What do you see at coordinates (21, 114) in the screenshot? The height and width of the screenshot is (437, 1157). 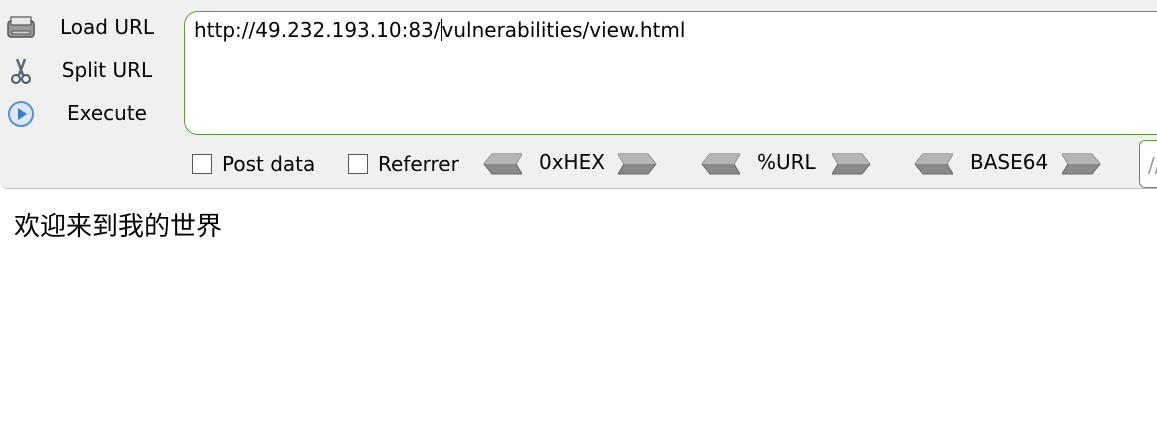 I see `play-icon` at bounding box center [21, 114].